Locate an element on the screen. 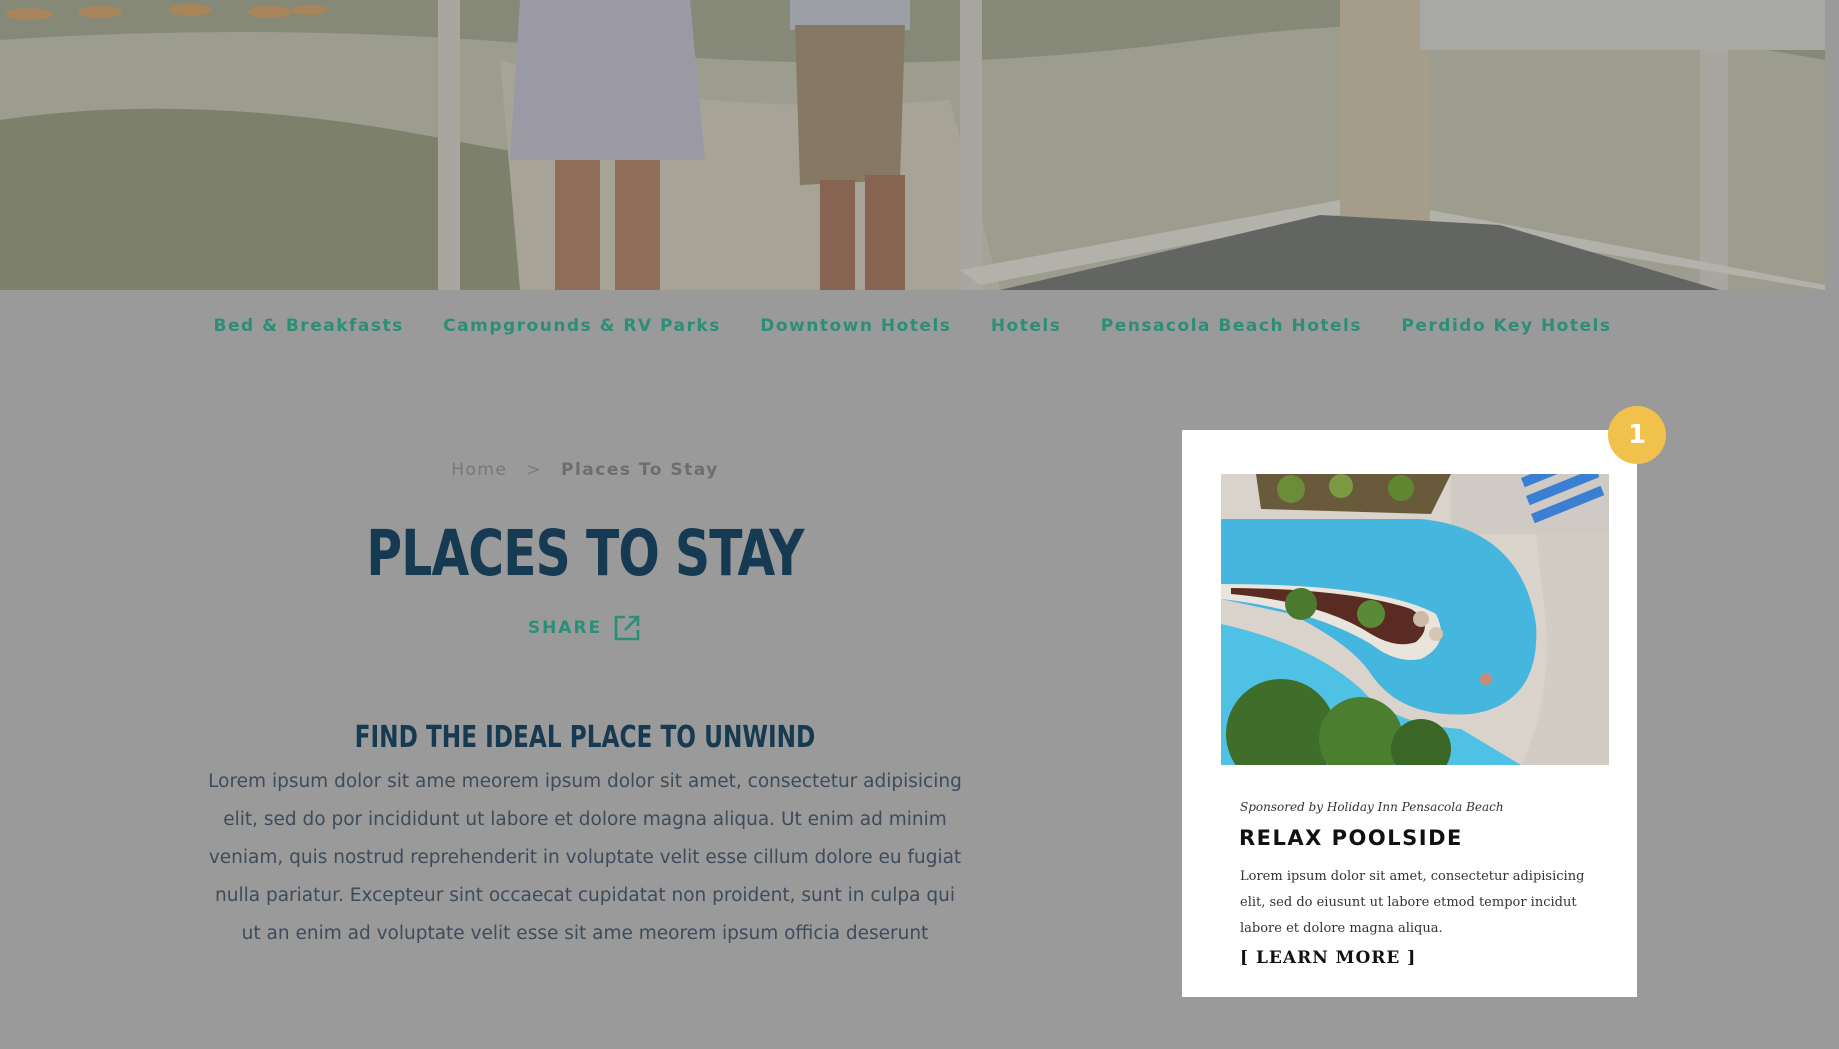  breadcrumb: Home > Places To Stay is located at coordinates (585, 470).